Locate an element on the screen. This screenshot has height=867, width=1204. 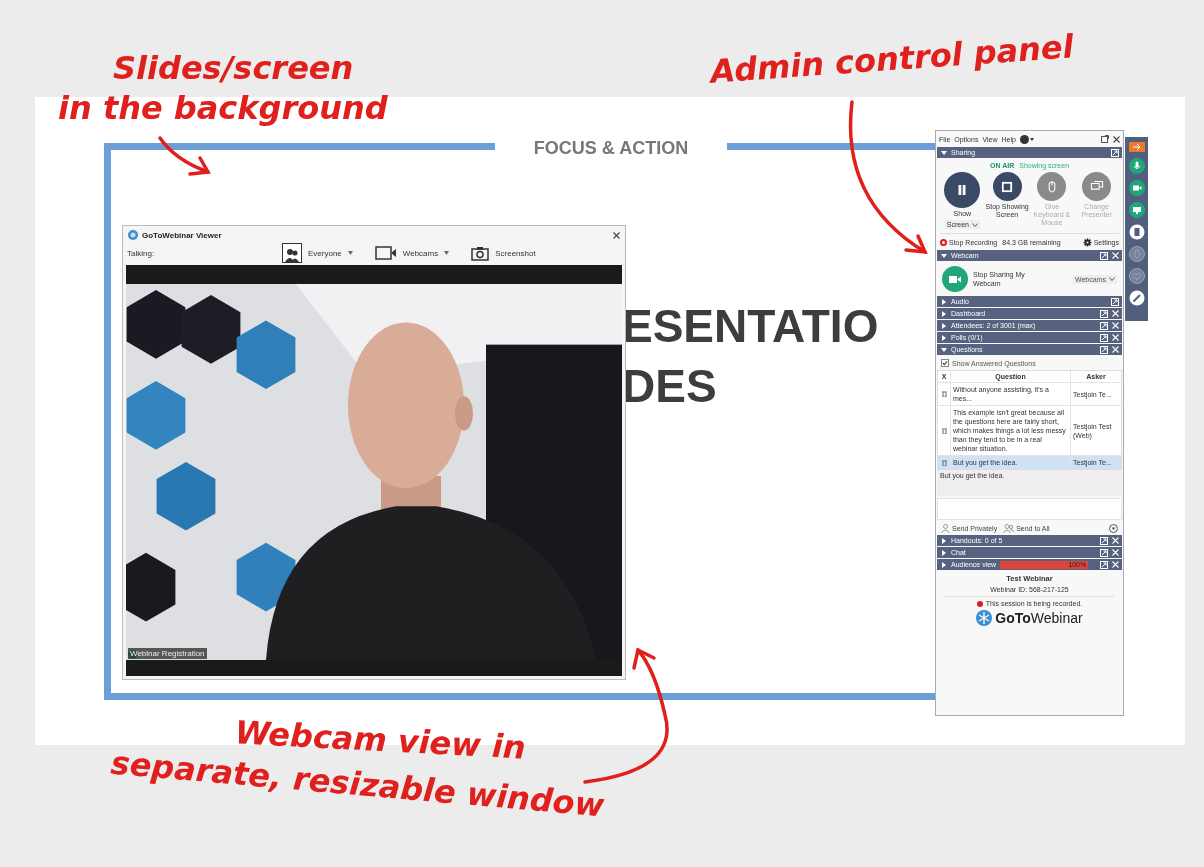
toolbar-button: Everyone is located at coordinates (317, 253).